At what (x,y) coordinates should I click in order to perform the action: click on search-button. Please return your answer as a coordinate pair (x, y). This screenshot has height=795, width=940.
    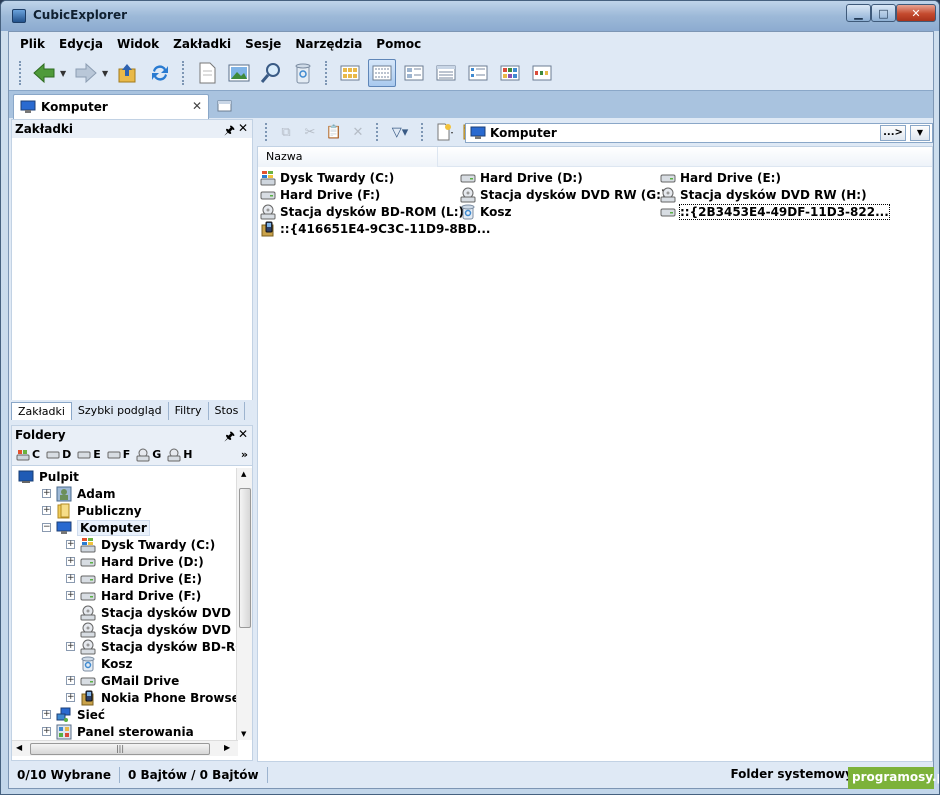
    Looking at the image, I should click on (271, 73).